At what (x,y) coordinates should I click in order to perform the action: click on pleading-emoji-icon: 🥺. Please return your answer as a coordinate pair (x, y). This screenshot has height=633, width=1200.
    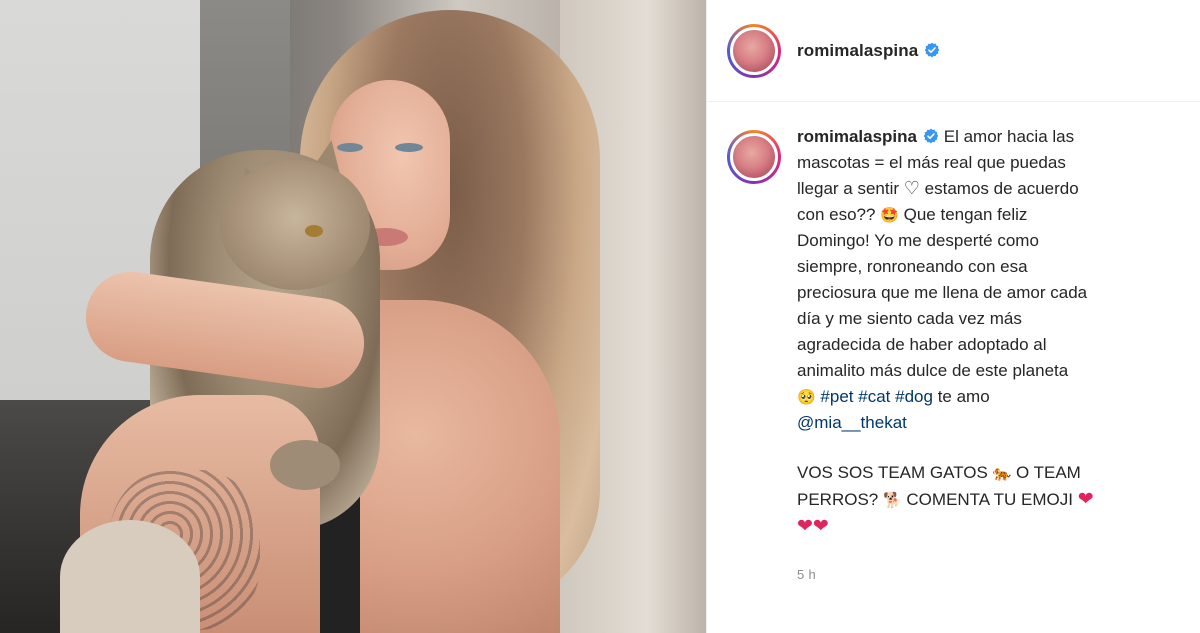
    Looking at the image, I should click on (806, 397).